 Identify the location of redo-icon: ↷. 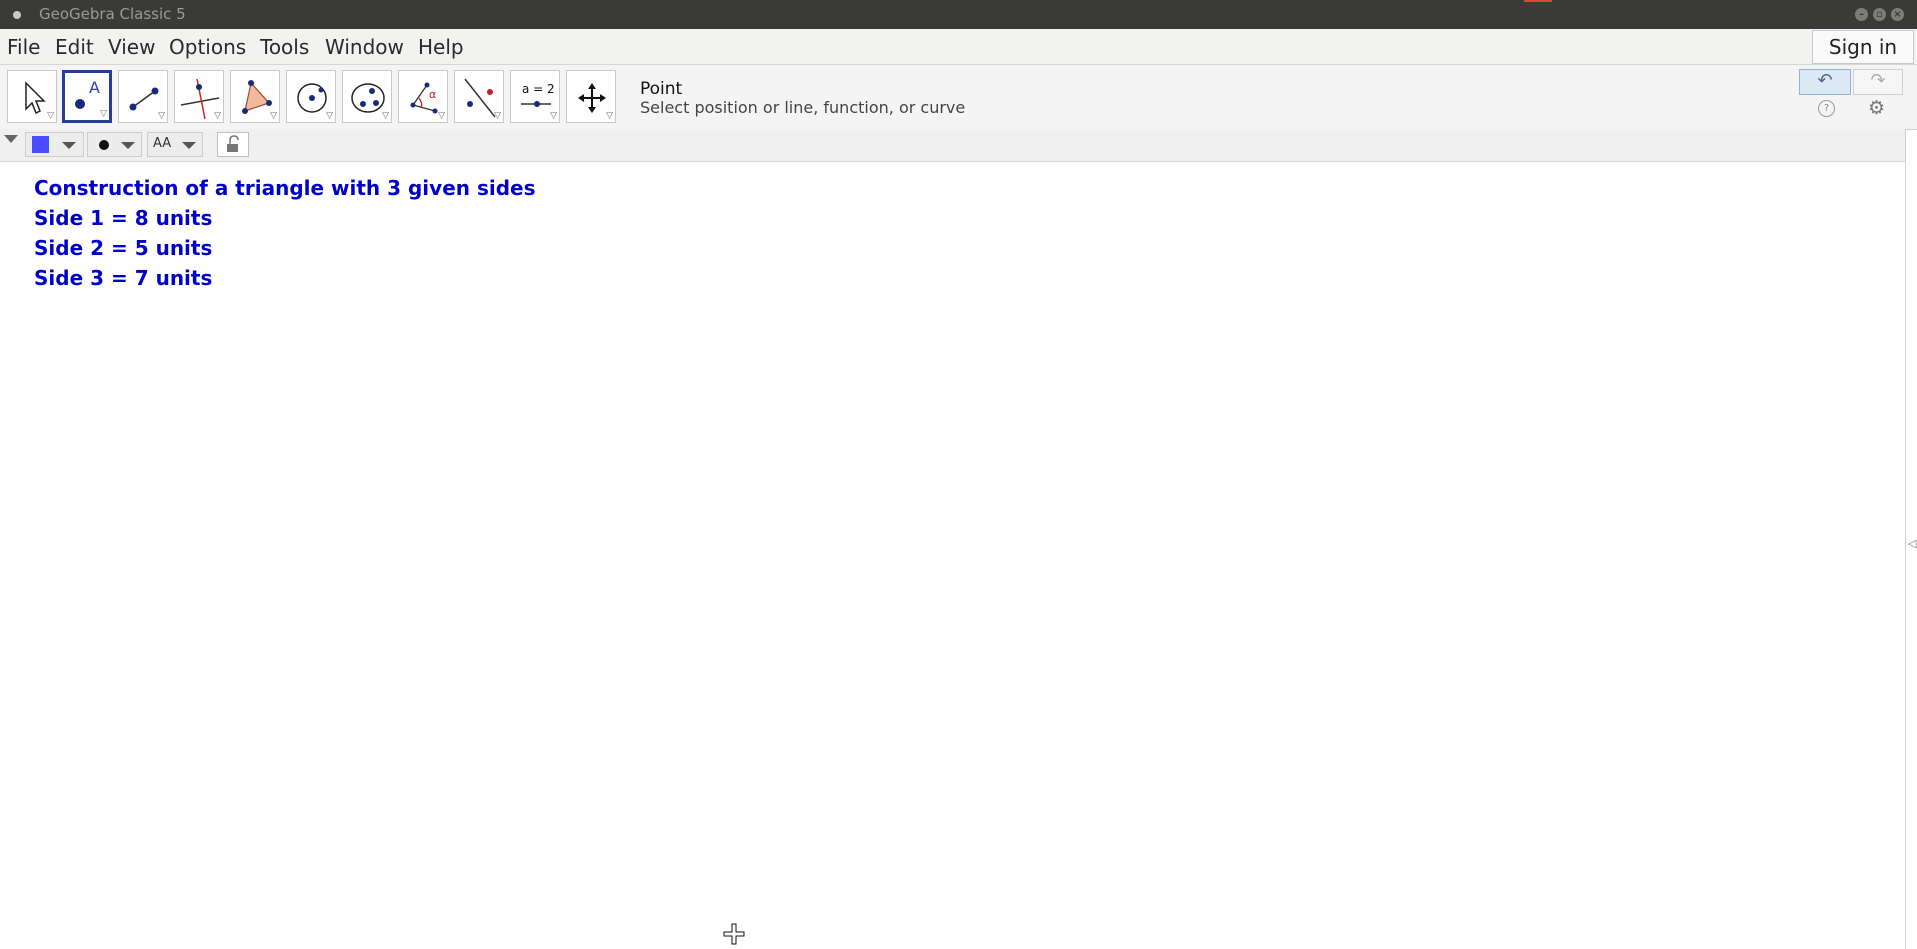
(1878, 80).